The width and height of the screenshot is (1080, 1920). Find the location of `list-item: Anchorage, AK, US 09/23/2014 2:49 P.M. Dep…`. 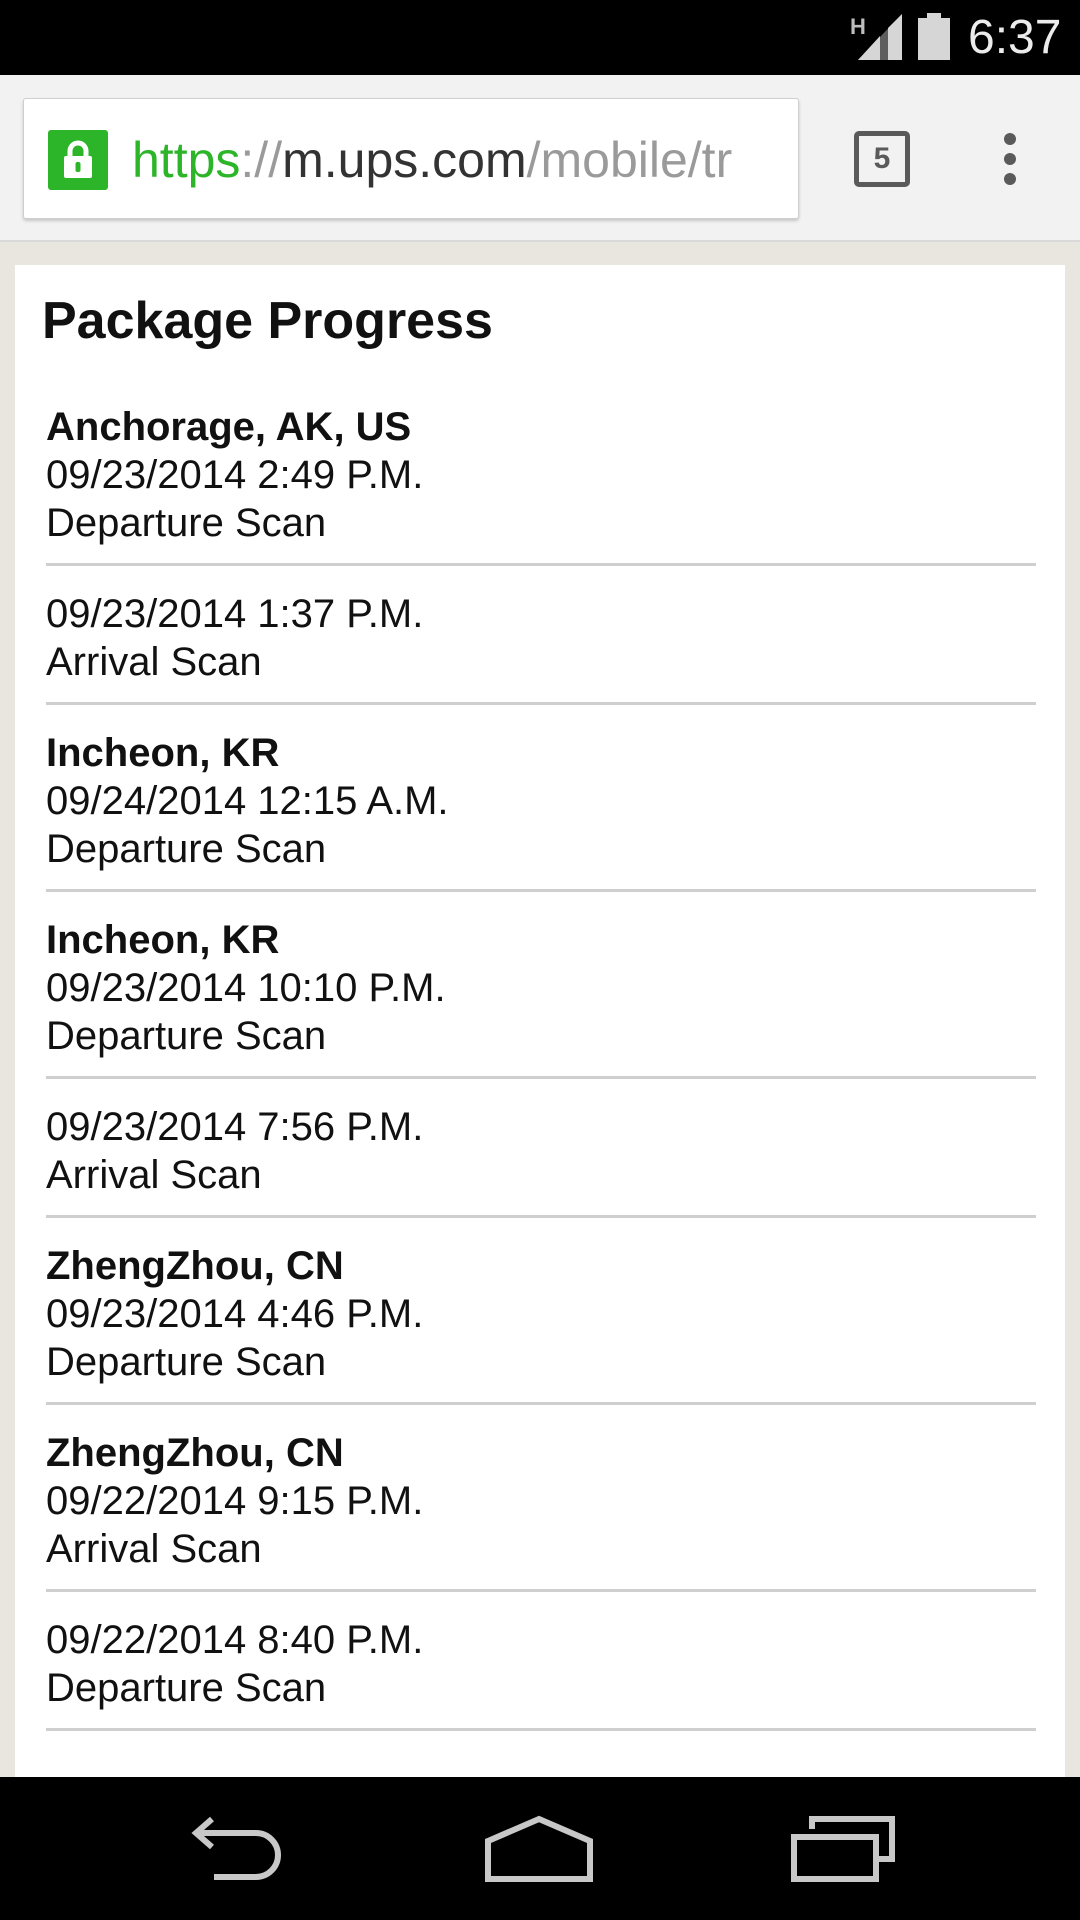

list-item: Anchorage, AK, US 09/23/2014 2:49 P.M. Dep… is located at coordinates (541, 484).